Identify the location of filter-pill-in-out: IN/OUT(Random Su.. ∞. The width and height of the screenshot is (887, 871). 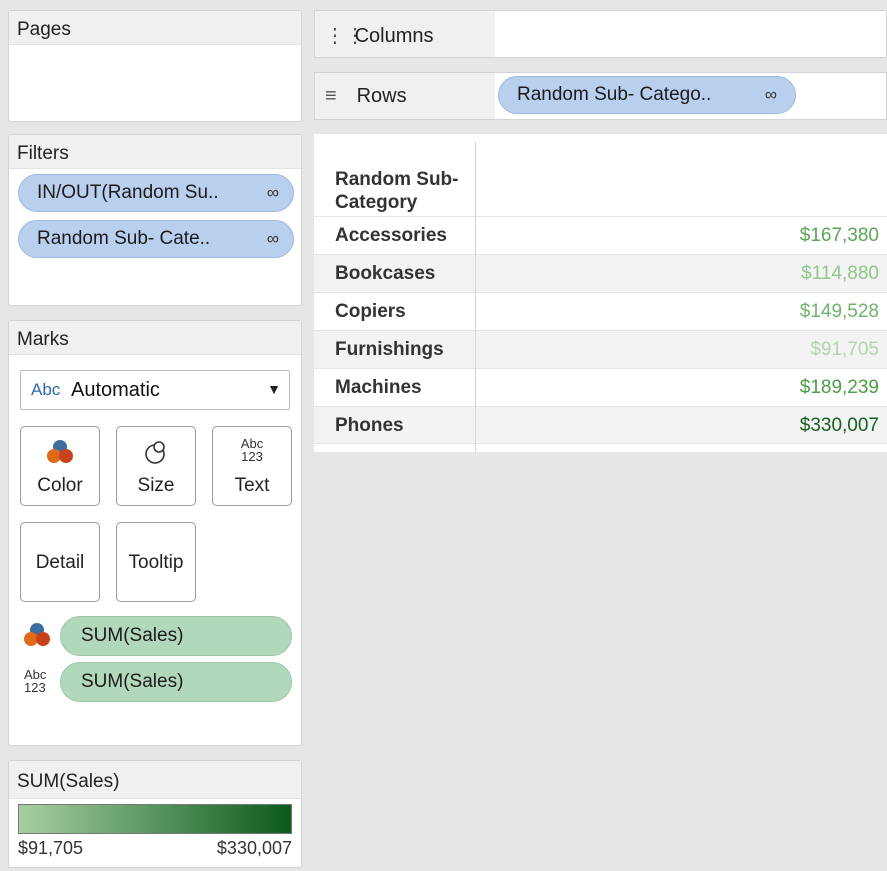
(156, 193).